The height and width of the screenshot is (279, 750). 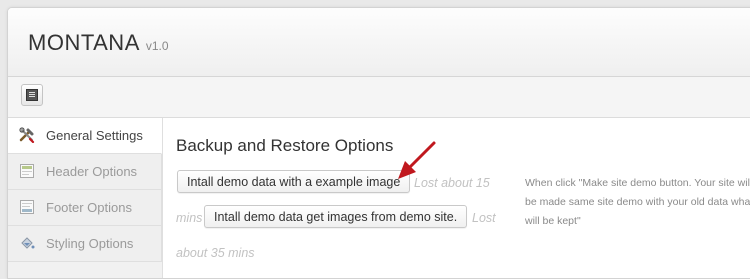 I want to click on hint-text: mins, so click(x=189, y=218).